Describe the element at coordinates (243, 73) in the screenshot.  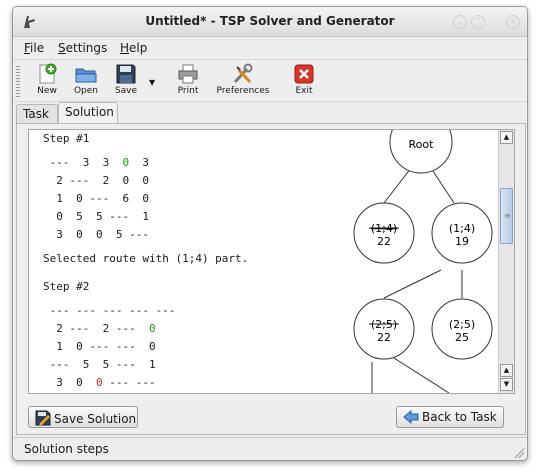
I see `wrench-screwdriver-icon` at that location.